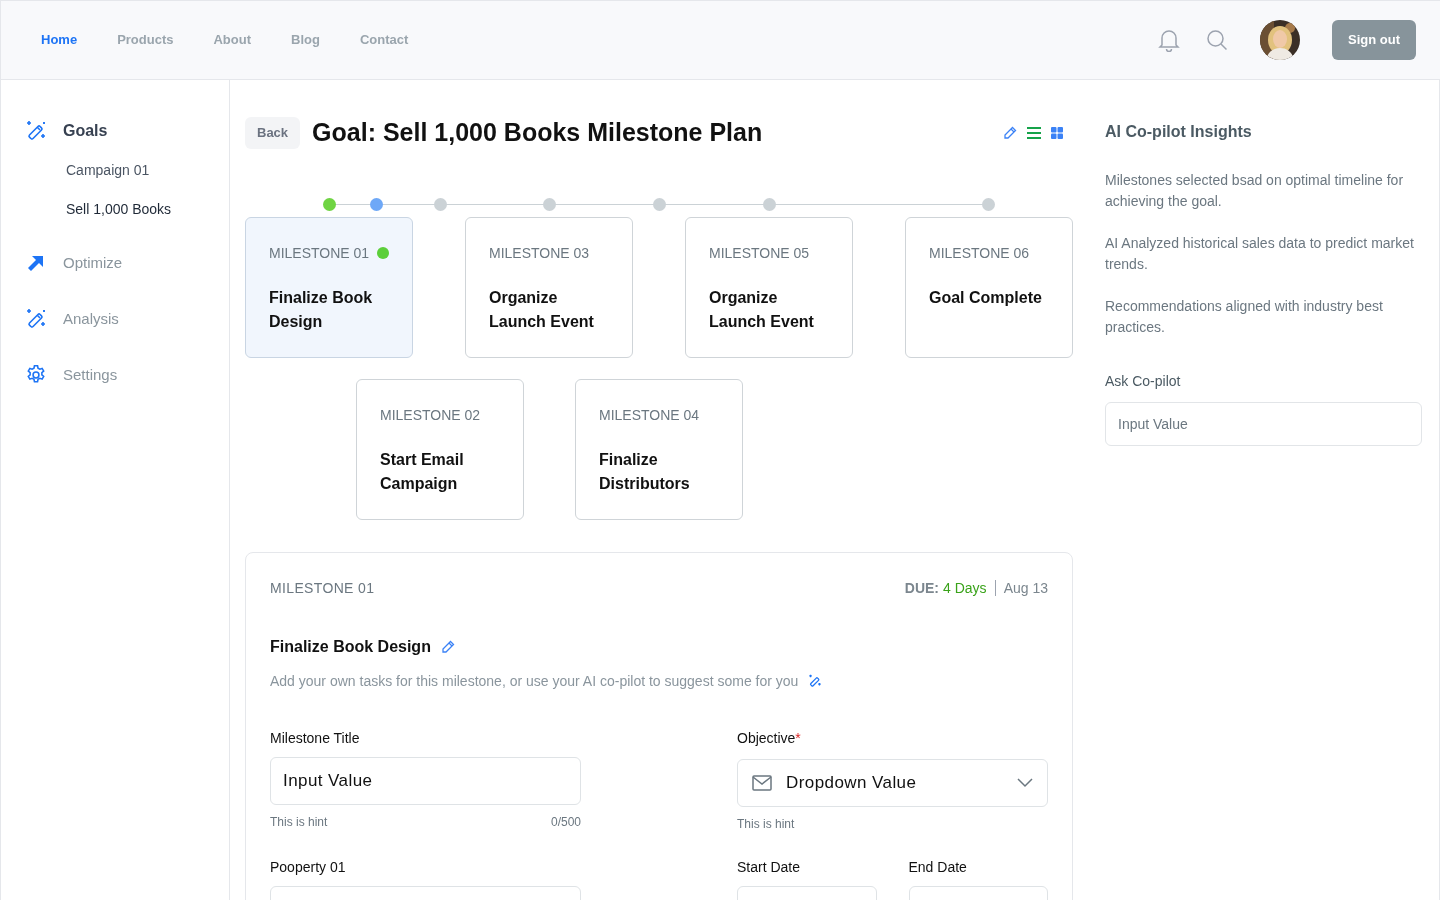 This screenshot has width=1440, height=900. I want to click on field-label: Milestone Title, so click(315, 738).